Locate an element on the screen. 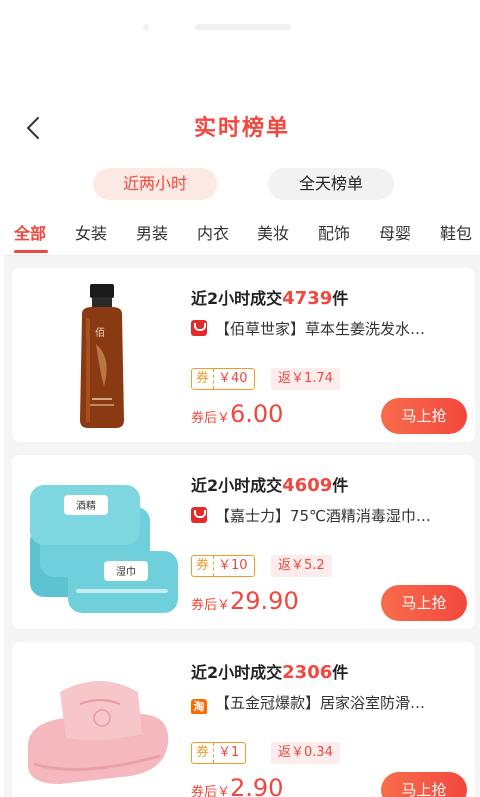 The image size is (480, 797). tab-two-hours: 近两小时 is located at coordinates (155, 184).